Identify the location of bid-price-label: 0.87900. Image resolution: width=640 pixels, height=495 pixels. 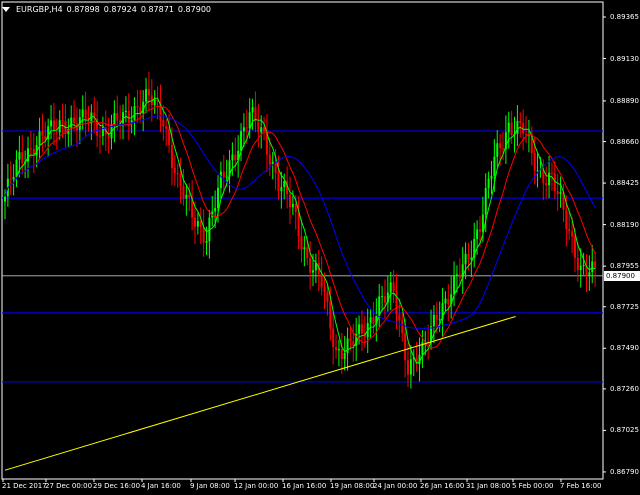
(622, 275).